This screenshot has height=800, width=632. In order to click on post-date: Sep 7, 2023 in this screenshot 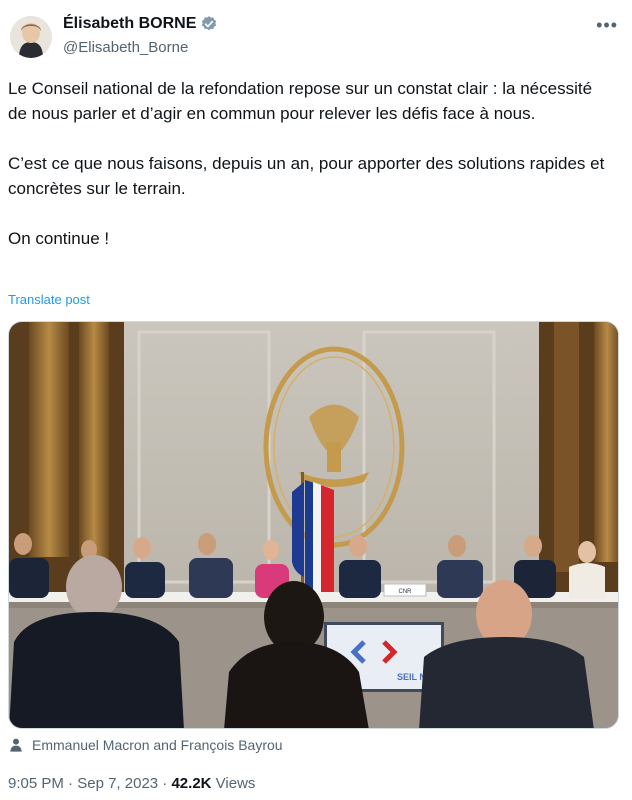, I will do `click(117, 783)`.